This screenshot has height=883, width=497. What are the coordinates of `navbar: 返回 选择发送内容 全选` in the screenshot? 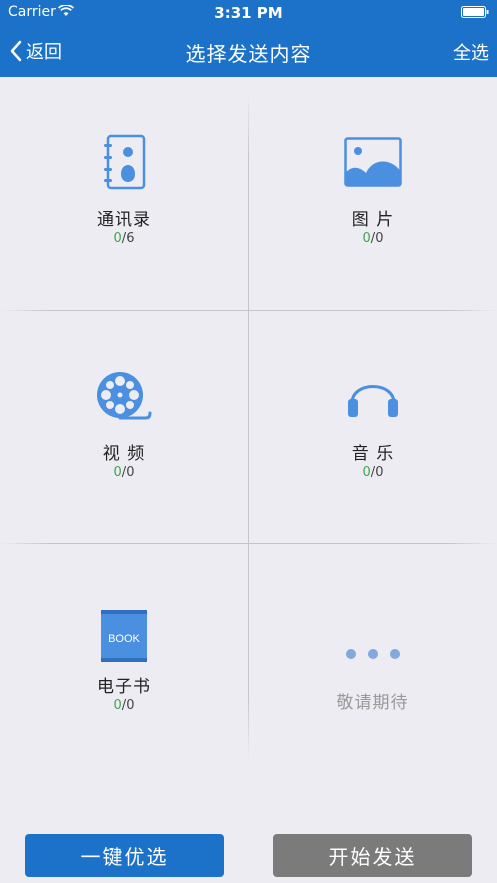 It's located at (248, 51).